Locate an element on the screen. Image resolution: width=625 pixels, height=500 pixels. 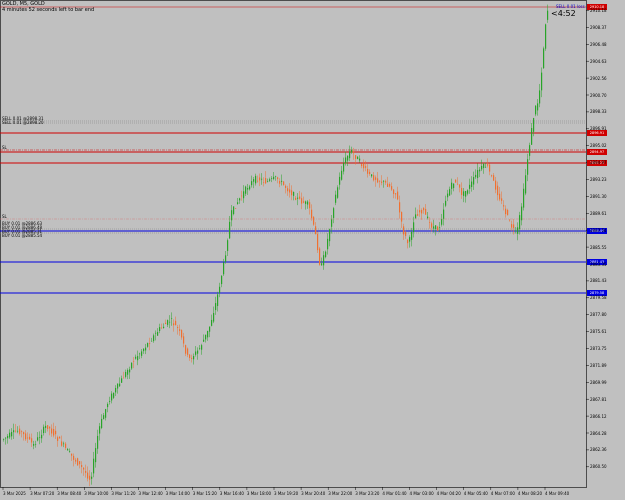
price-axis-label: 2864.28 is located at coordinates (598, 433).